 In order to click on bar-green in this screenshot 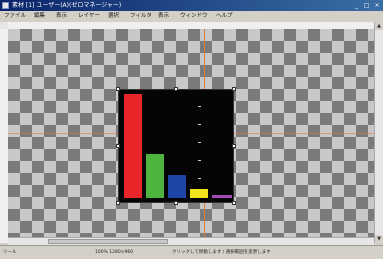, I will do `click(155, 176)`.